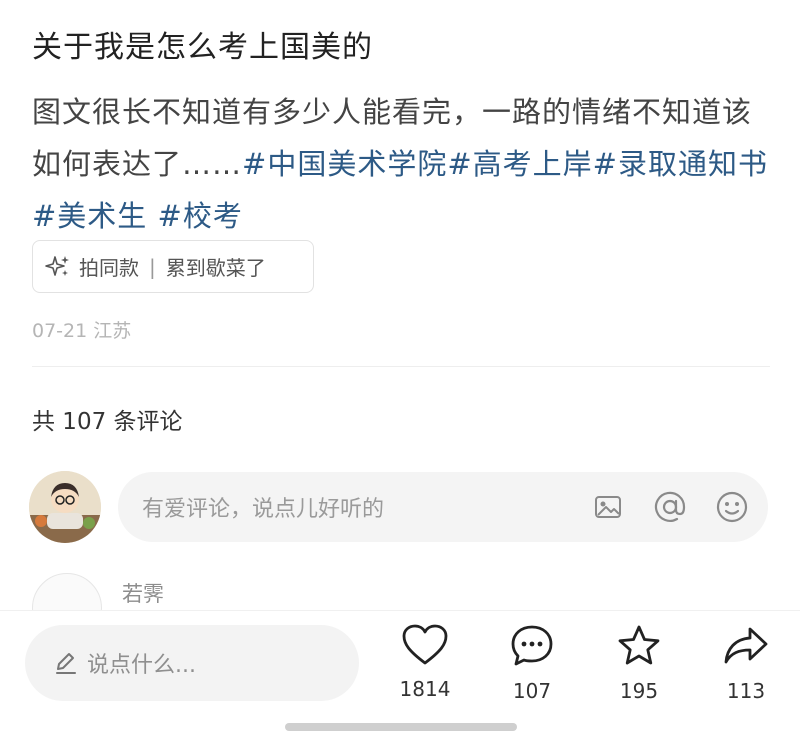  Describe the element at coordinates (263, 509) in the screenshot. I see `comment-input-placeholder: 有爱评论，说点儿好听的` at that location.